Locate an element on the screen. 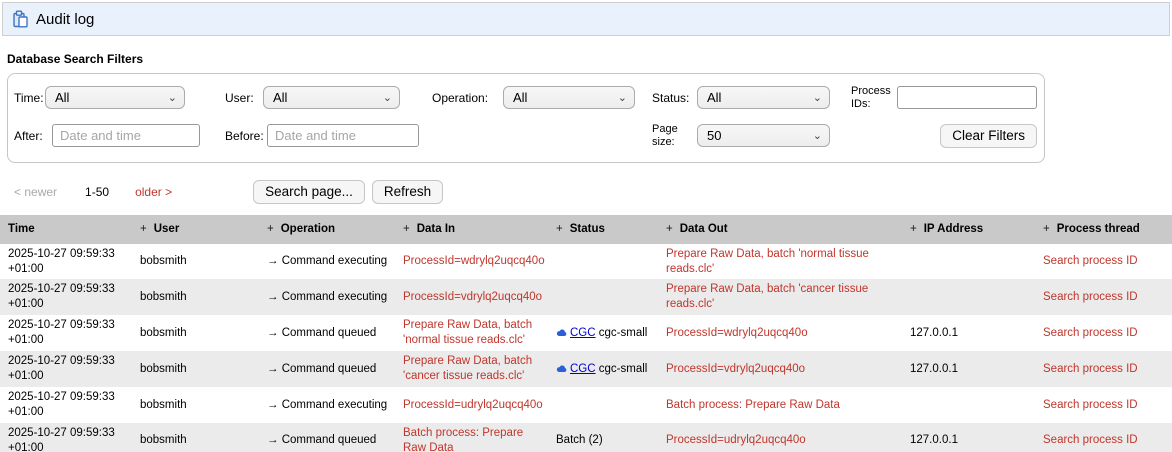 The width and height of the screenshot is (1172, 452). column-header-label: Data Out is located at coordinates (703, 229).